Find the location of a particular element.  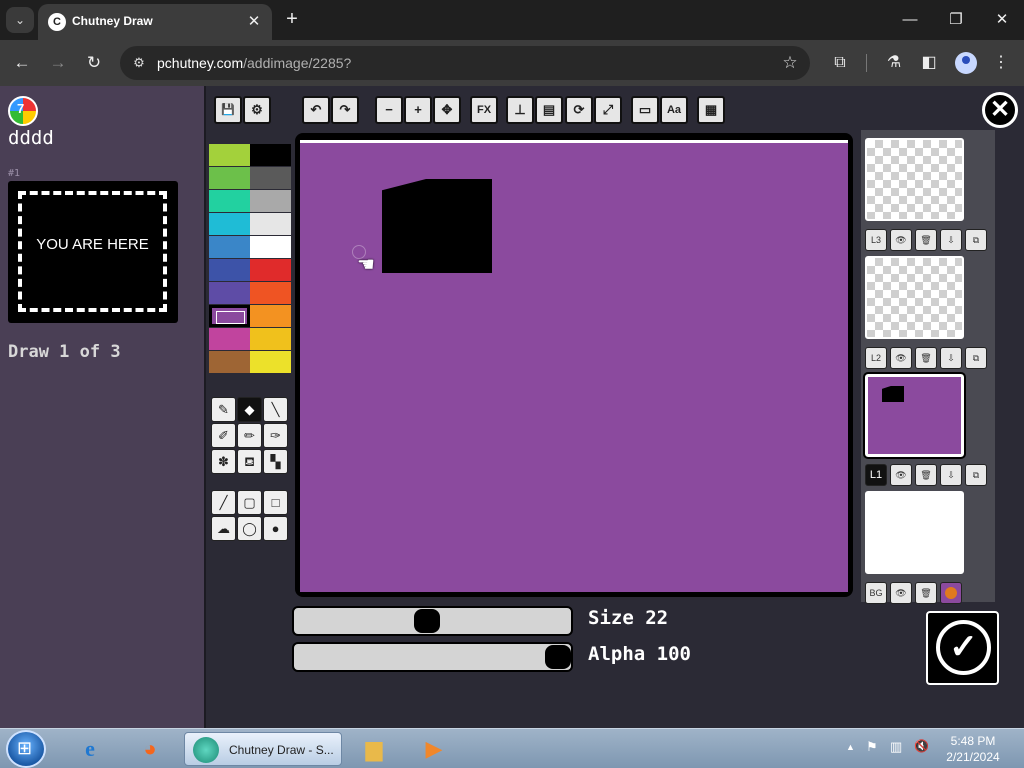

forward-button: → is located at coordinates (58, 63).